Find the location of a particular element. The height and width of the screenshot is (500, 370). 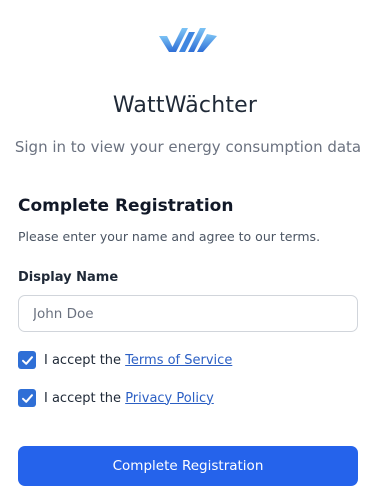

section-title: Complete Registration is located at coordinates (126, 206).